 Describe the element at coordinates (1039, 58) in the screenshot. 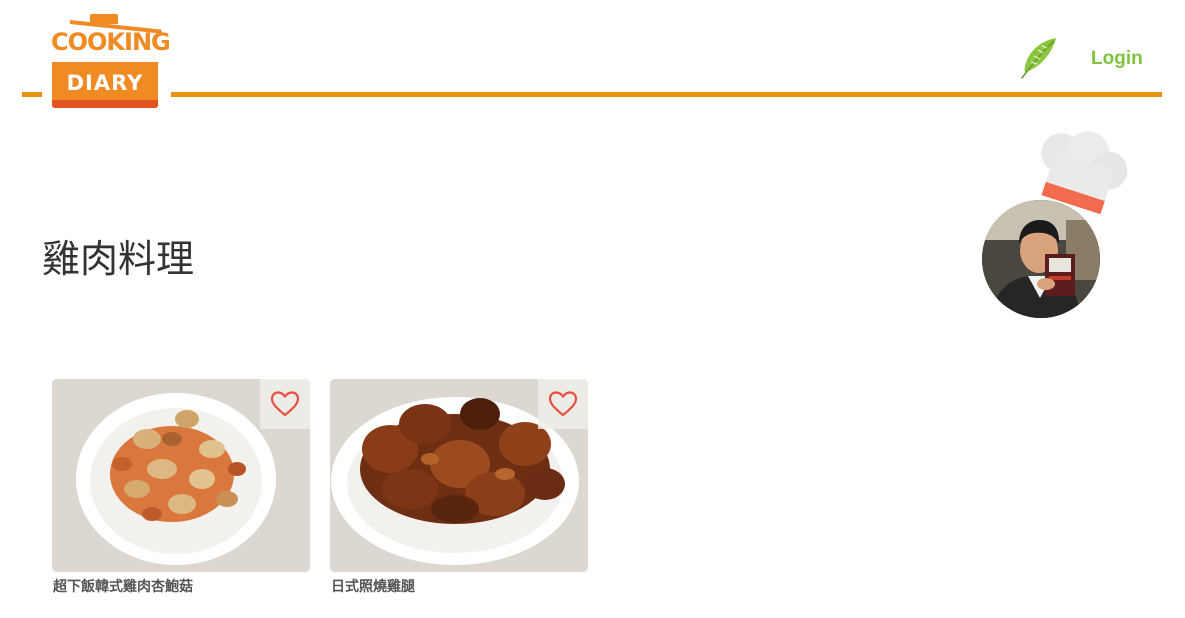

I see `feather-icon` at that location.